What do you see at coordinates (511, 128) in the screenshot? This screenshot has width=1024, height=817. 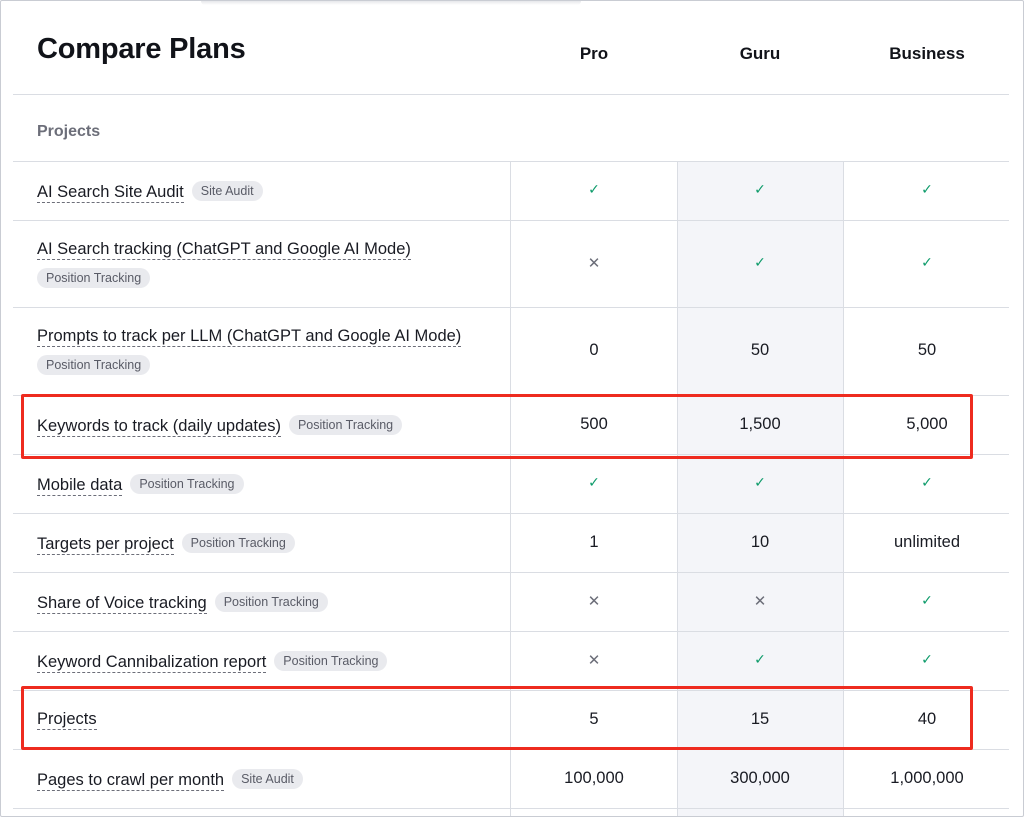 I see `section-divider` at bounding box center [511, 128].